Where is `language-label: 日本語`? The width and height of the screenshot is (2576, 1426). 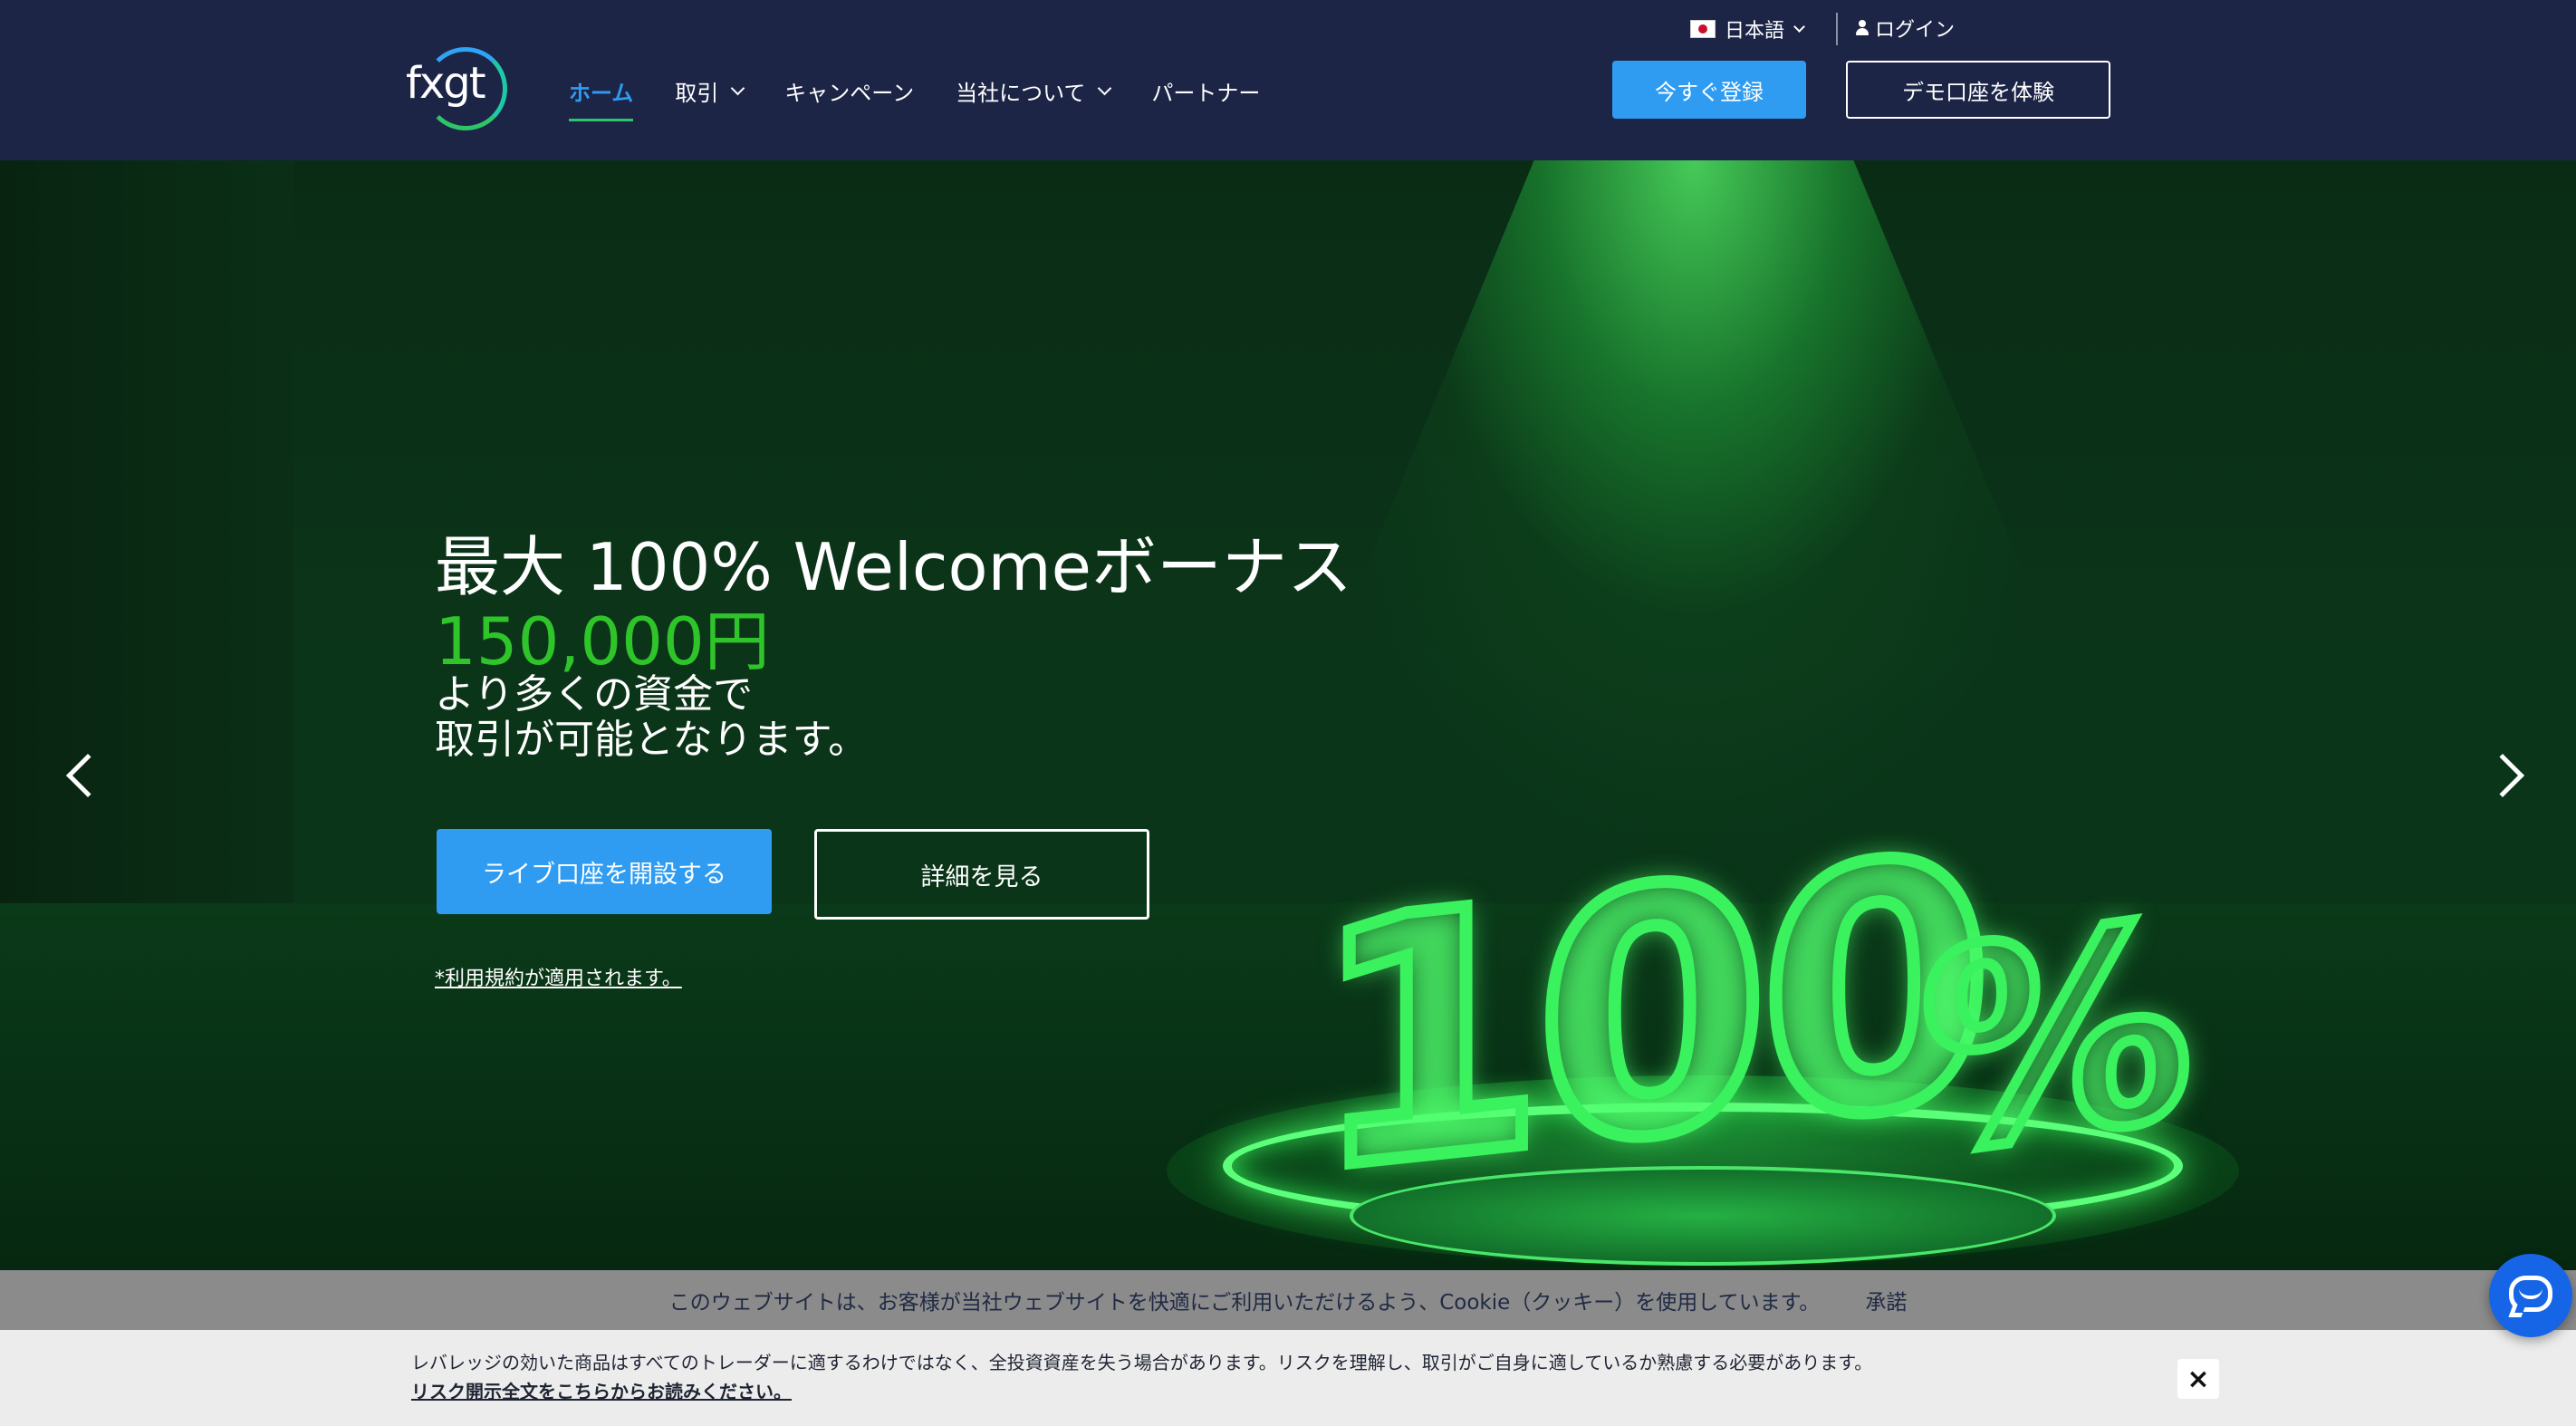 language-label: 日本語 is located at coordinates (1755, 31).